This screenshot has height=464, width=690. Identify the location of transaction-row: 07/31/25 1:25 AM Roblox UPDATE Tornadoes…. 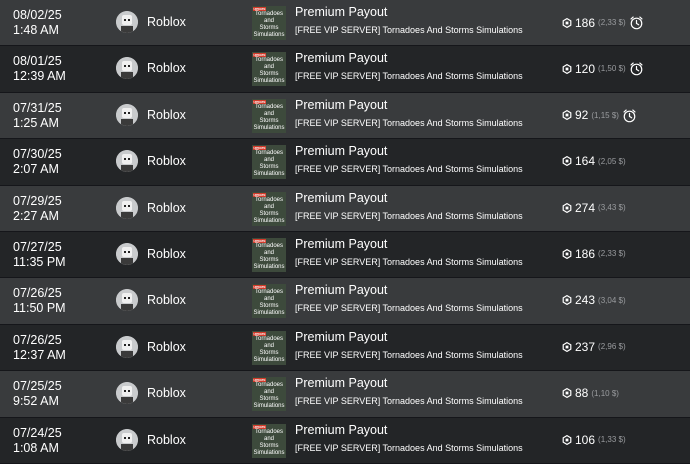
(345, 116).